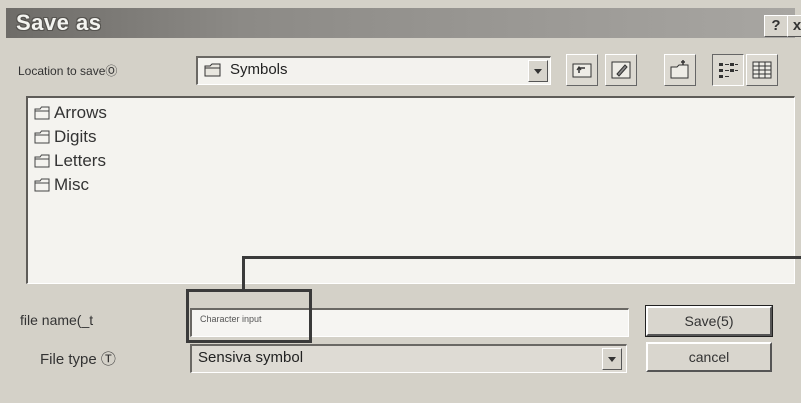 The image size is (801, 403). I want to click on location-value: Symbols, so click(259, 69).